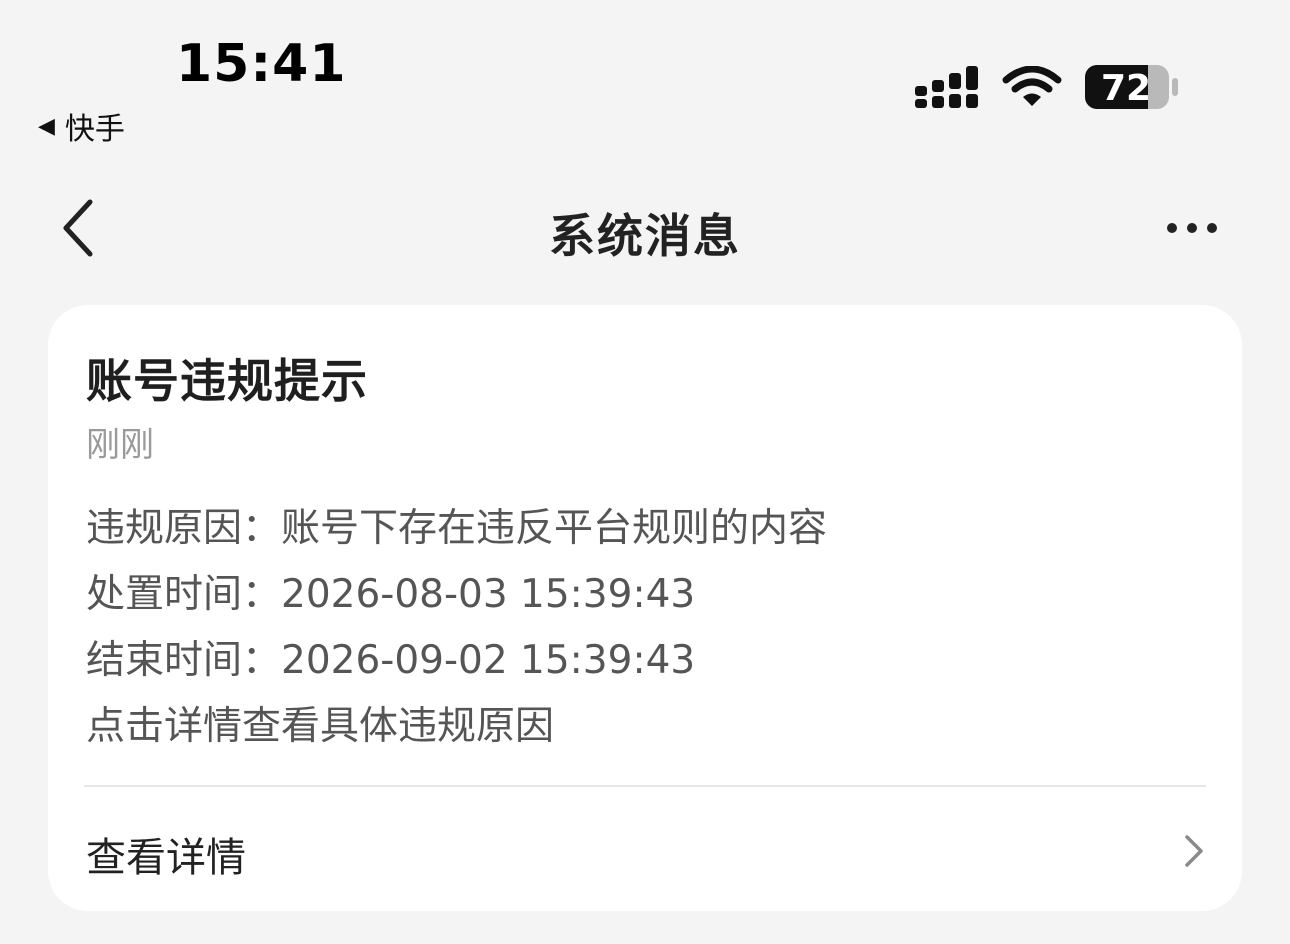 This screenshot has height=944, width=1290. Describe the element at coordinates (1126, 88) in the screenshot. I see `battery-level: 72` at that location.